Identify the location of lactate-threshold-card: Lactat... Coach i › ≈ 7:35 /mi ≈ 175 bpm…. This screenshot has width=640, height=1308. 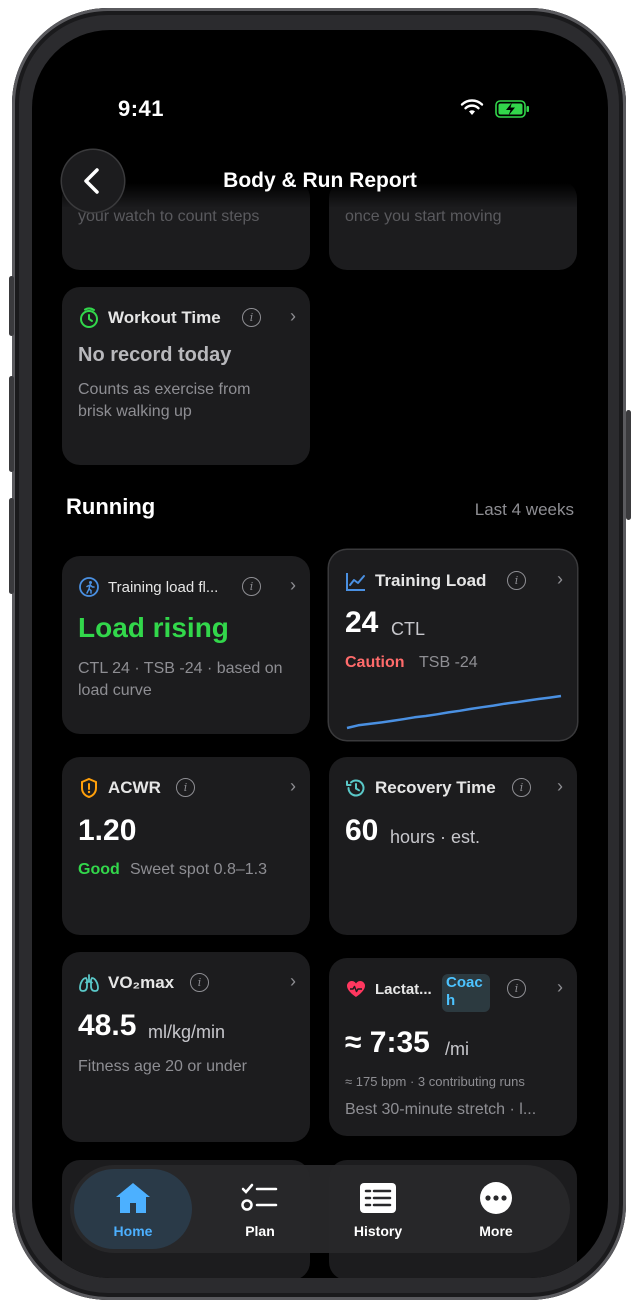
(453, 1047).